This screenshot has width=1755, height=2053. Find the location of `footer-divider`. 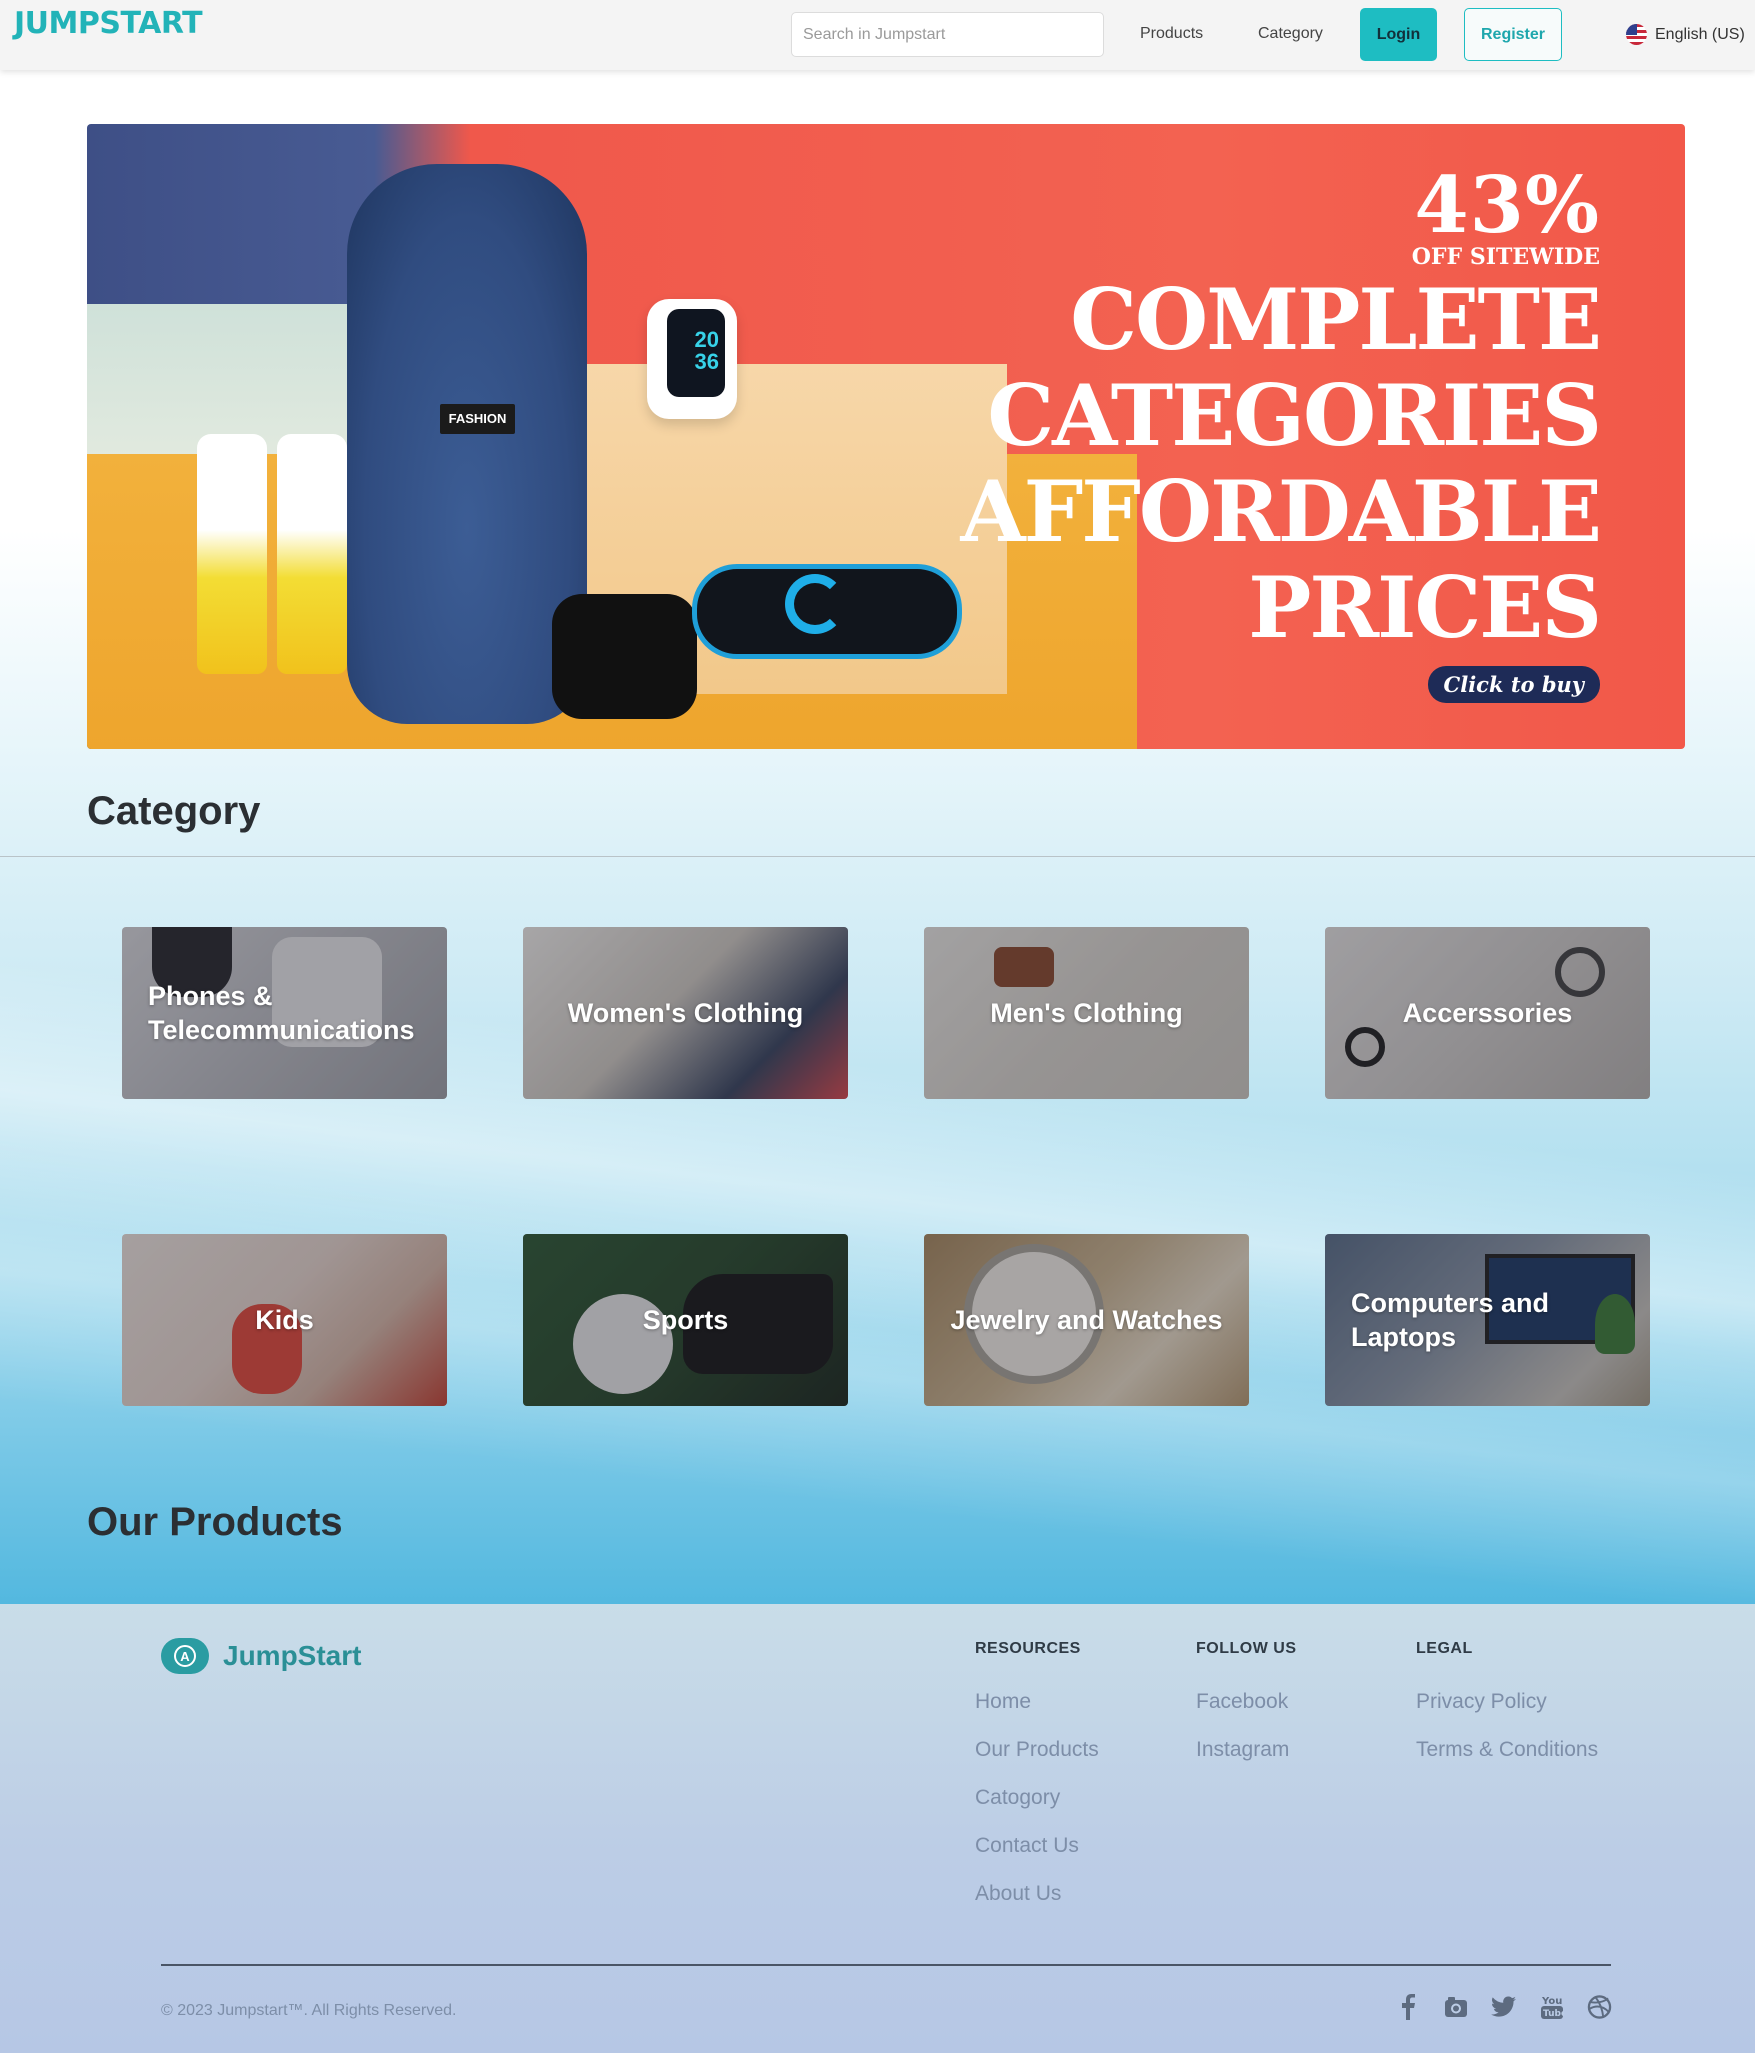

footer-divider is located at coordinates (886, 1965).